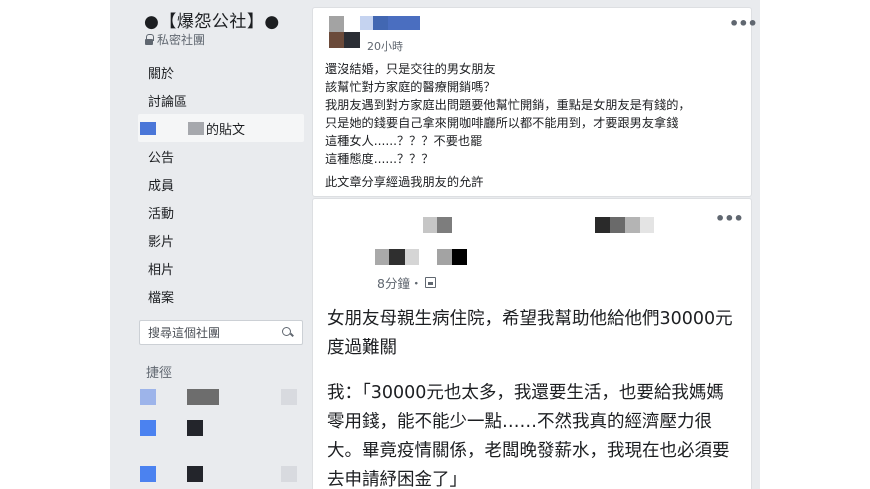  What do you see at coordinates (519, 422) in the screenshot?
I see `post-line: 零用錢，能不能少一點……不然我真的經濟壓力很` at bounding box center [519, 422].